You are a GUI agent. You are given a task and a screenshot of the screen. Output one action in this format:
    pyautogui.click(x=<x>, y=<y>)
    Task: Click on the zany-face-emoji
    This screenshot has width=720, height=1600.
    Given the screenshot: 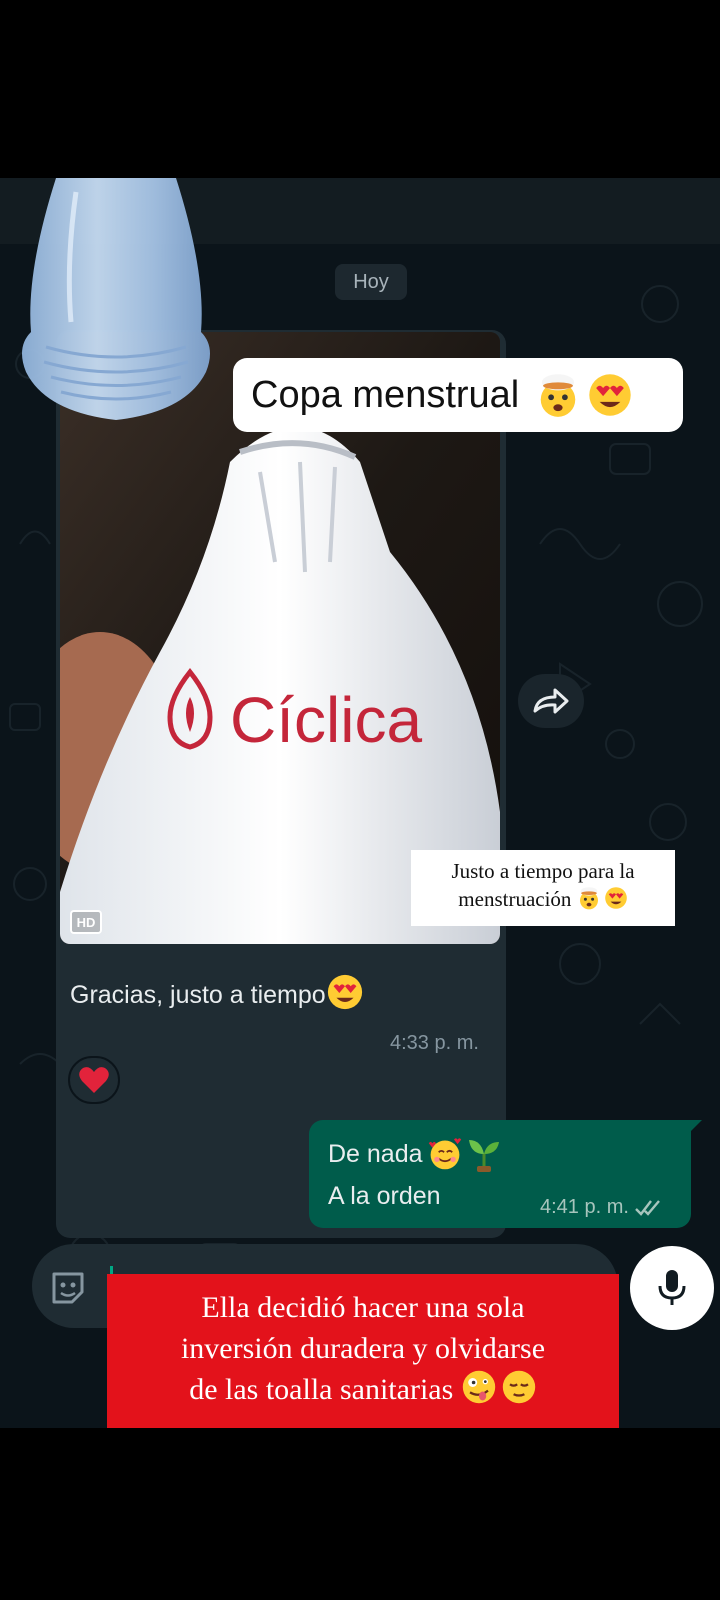 What is the action you would take?
    pyautogui.click(x=478, y=1387)
    